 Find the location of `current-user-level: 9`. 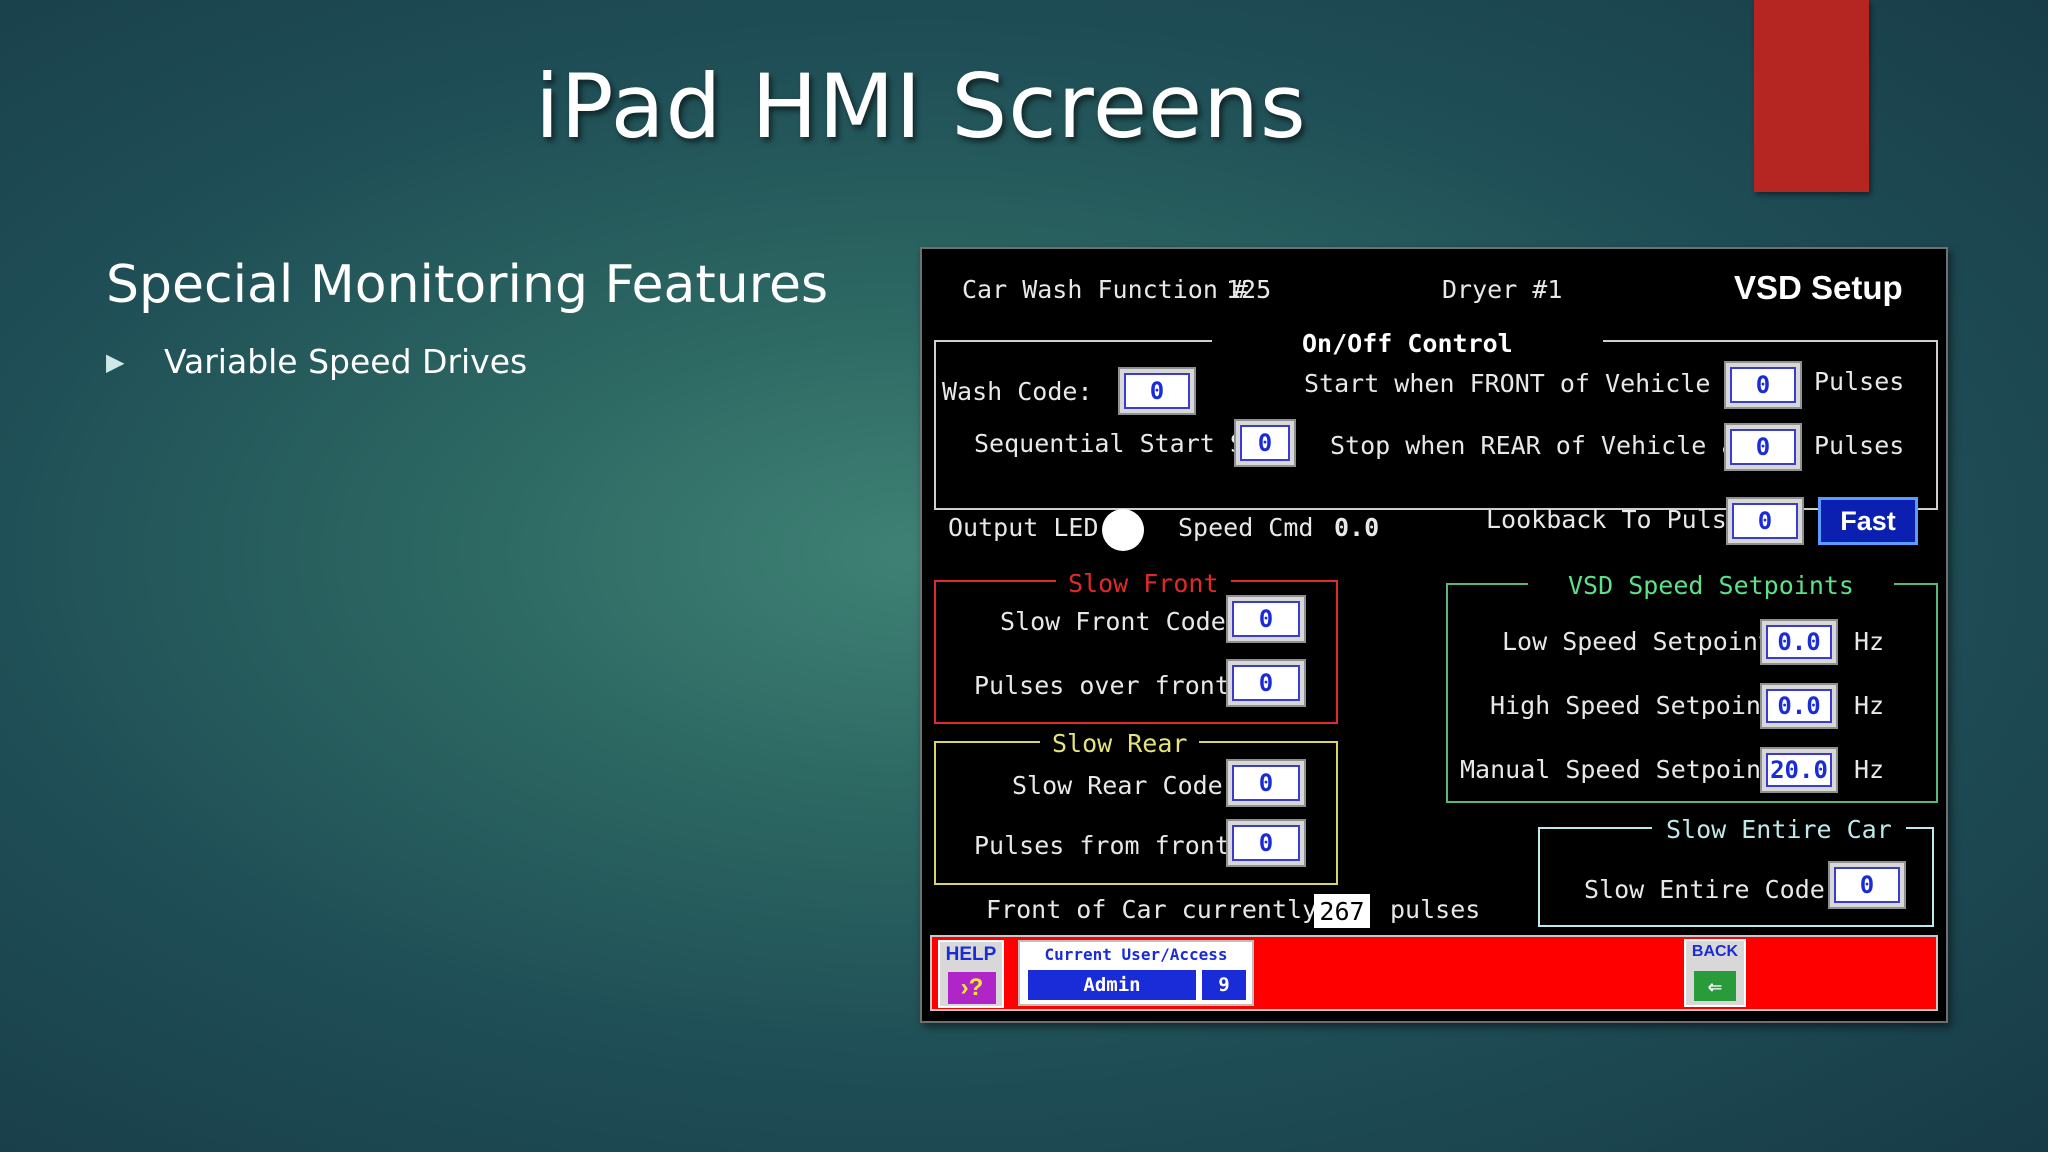

current-user-level: 9 is located at coordinates (1224, 985).